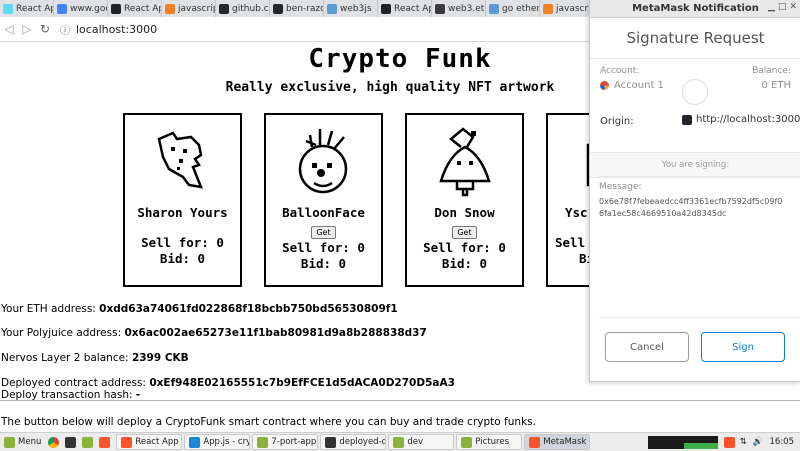 The height and width of the screenshot is (451, 800). What do you see at coordinates (748, 119) in the screenshot?
I see `origin-value: http://localhost:3000` at bounding box center [748, 119].